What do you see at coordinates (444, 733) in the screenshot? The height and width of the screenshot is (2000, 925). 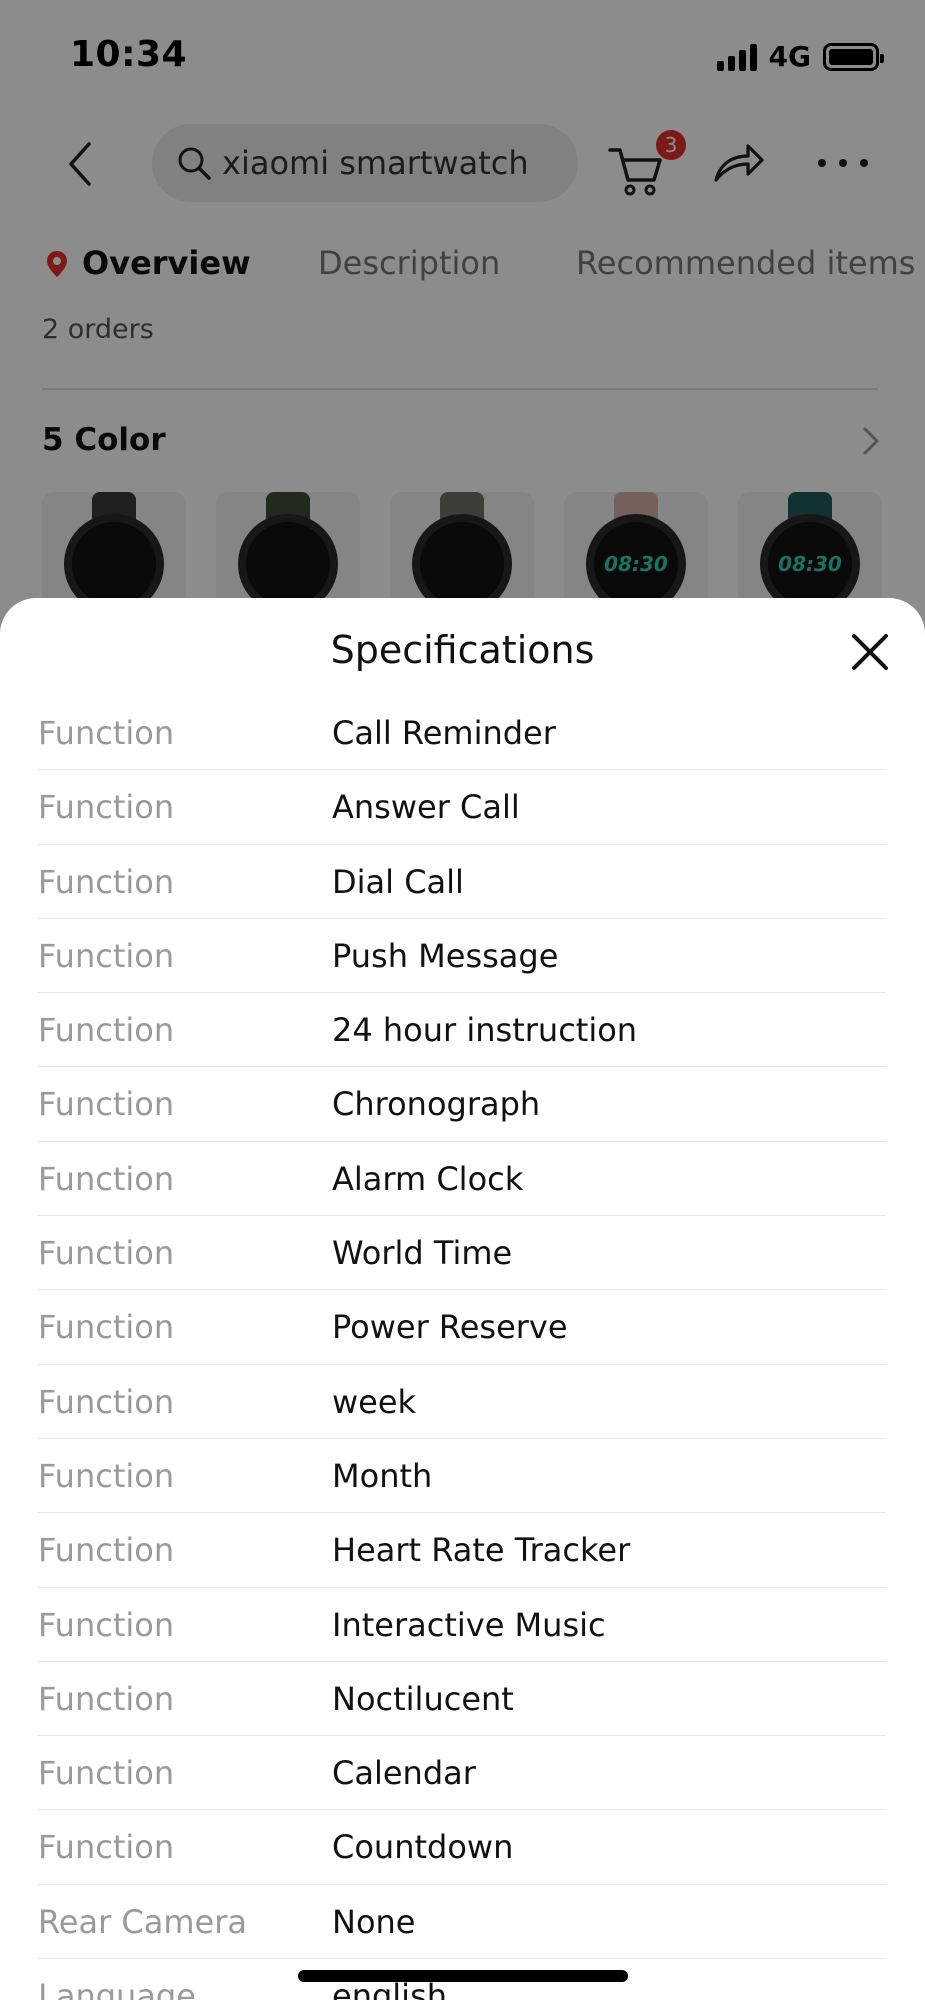 I see `spec-value: Call Reminder` at bounding box center [444, 733].